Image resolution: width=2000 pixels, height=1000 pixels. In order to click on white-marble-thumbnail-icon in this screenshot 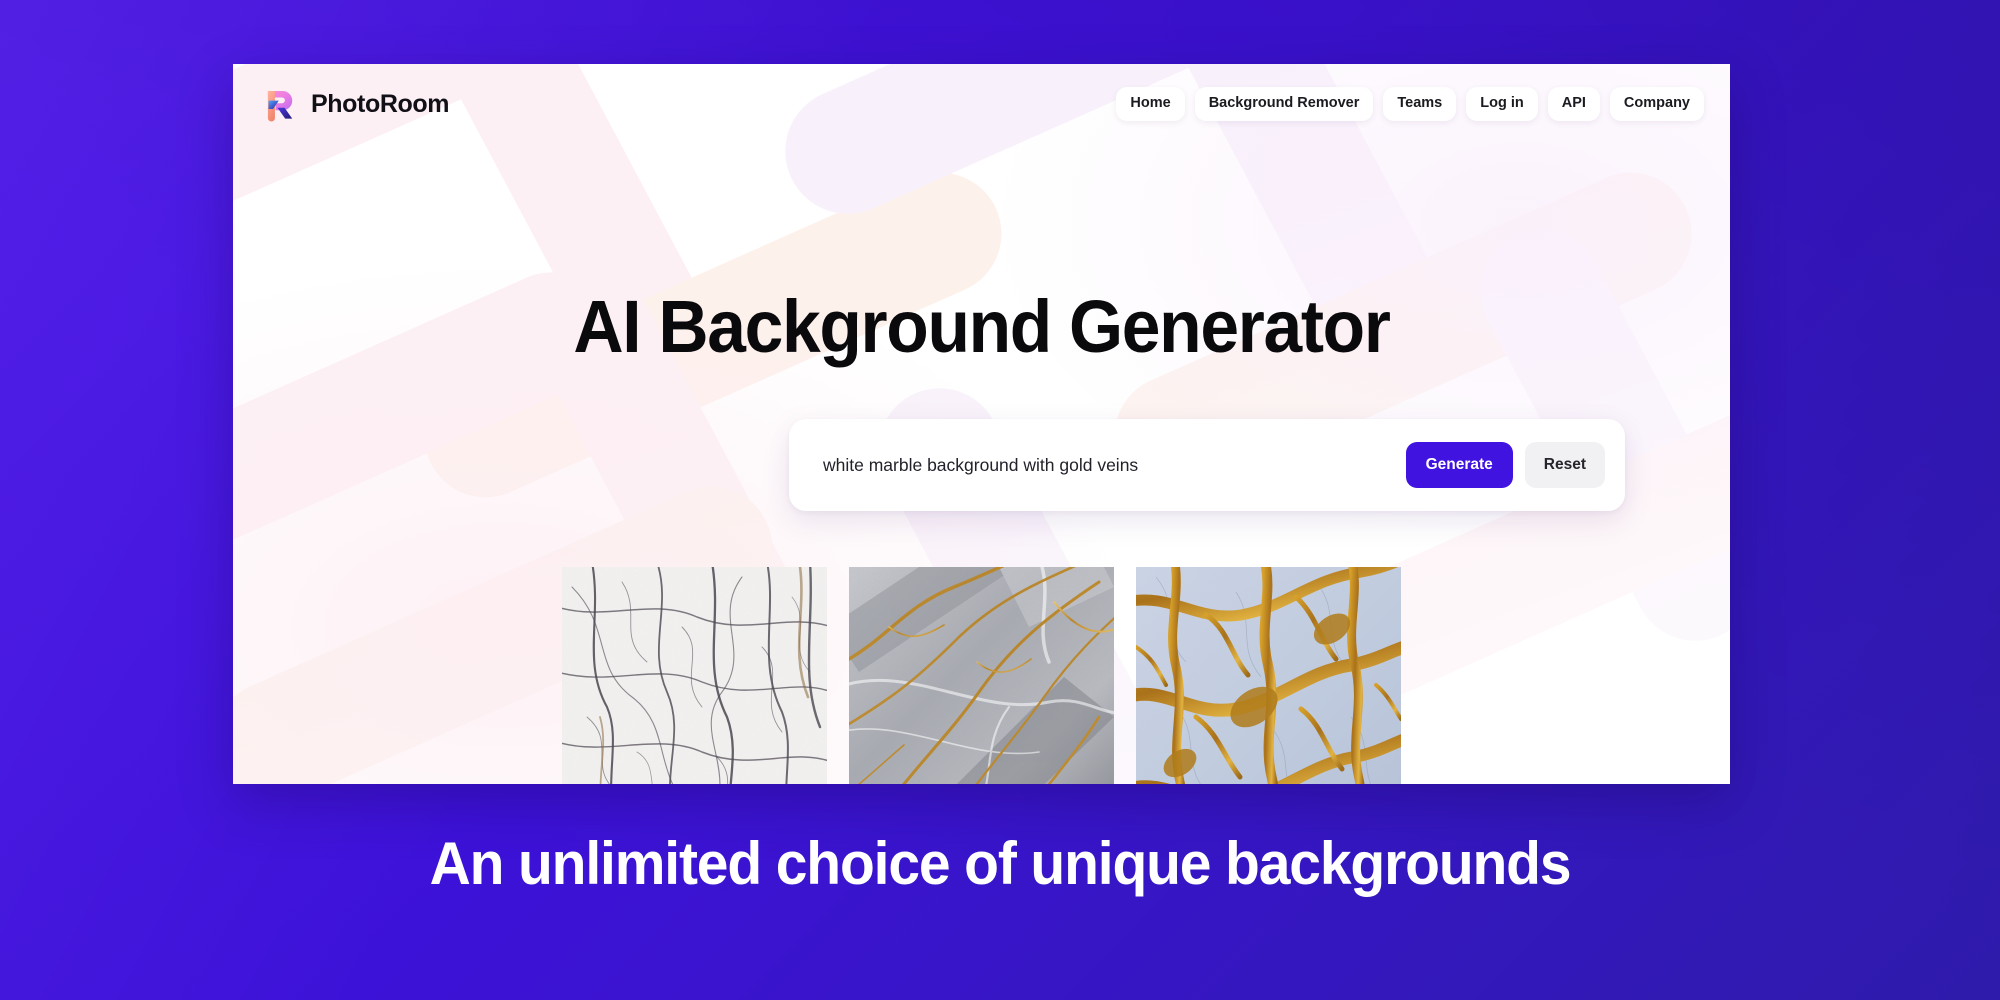, I will do `click(694, 675)`.